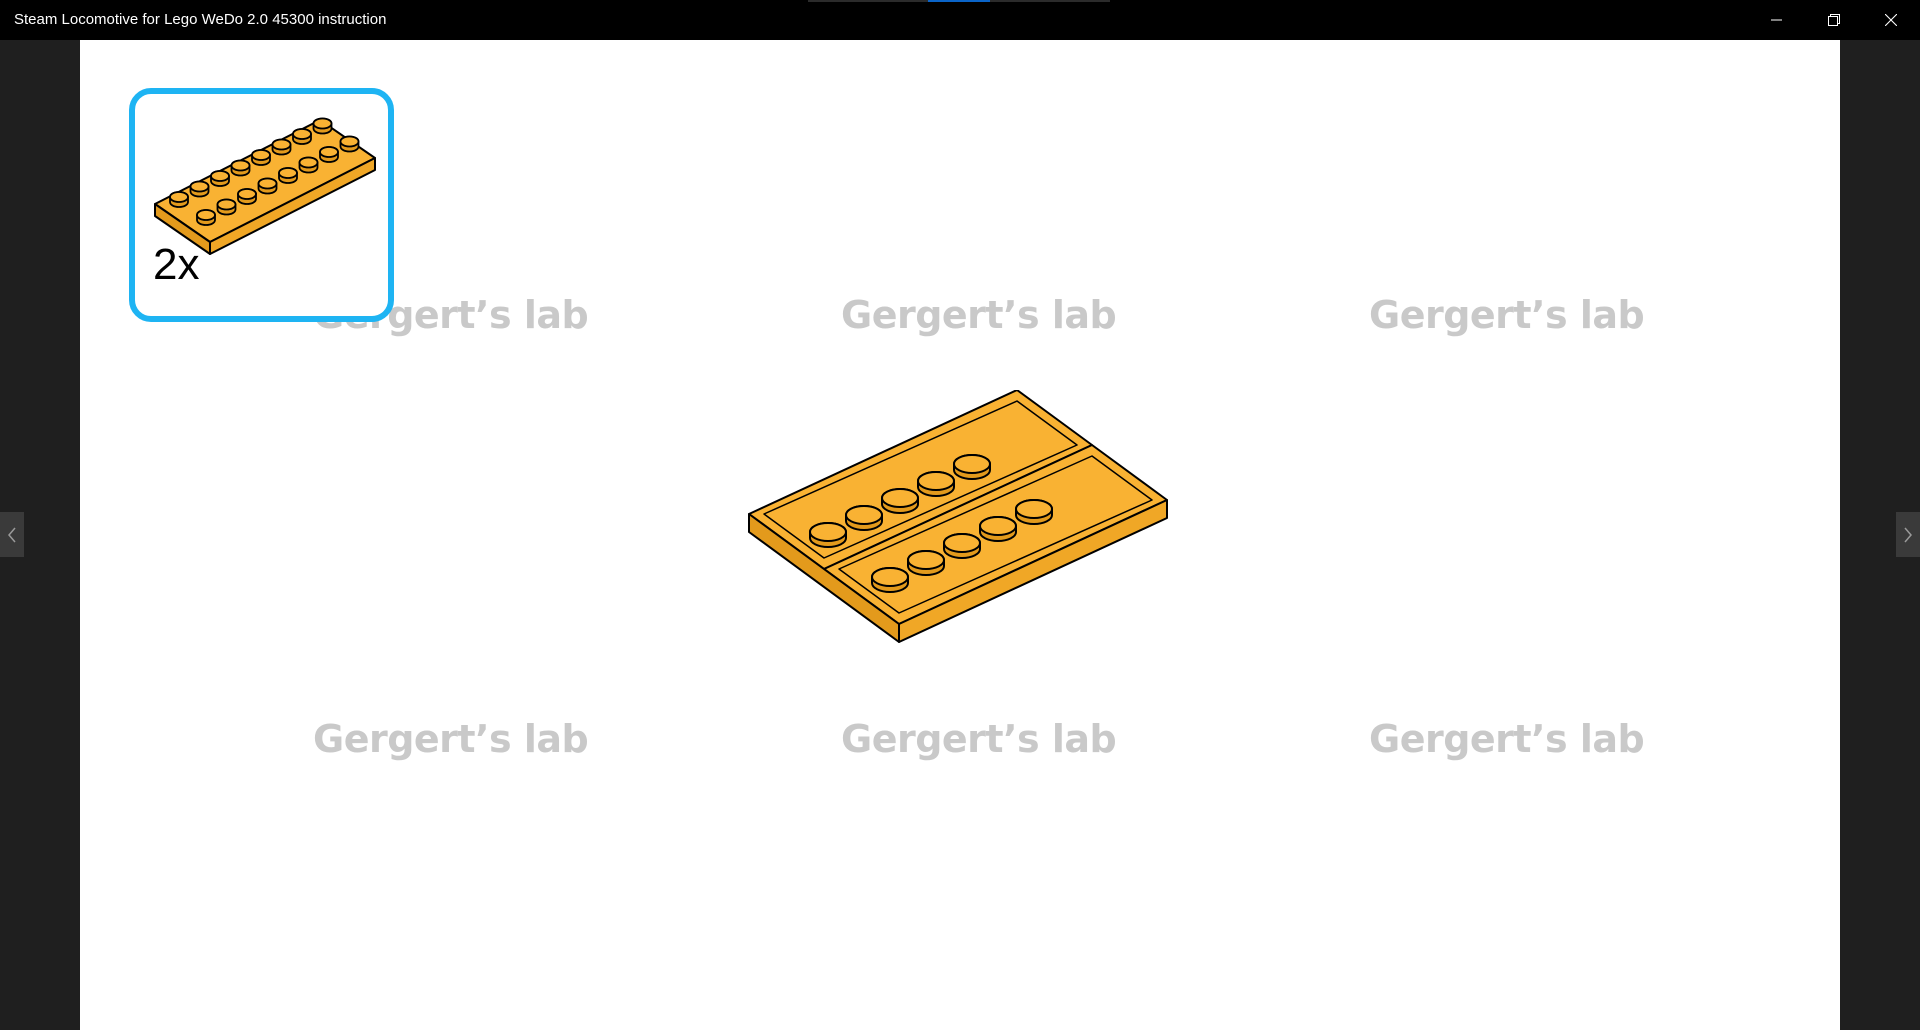 This screenshot has width=1920, height=1030. I want to click on title-bar-accent-active, so click(959, 1).